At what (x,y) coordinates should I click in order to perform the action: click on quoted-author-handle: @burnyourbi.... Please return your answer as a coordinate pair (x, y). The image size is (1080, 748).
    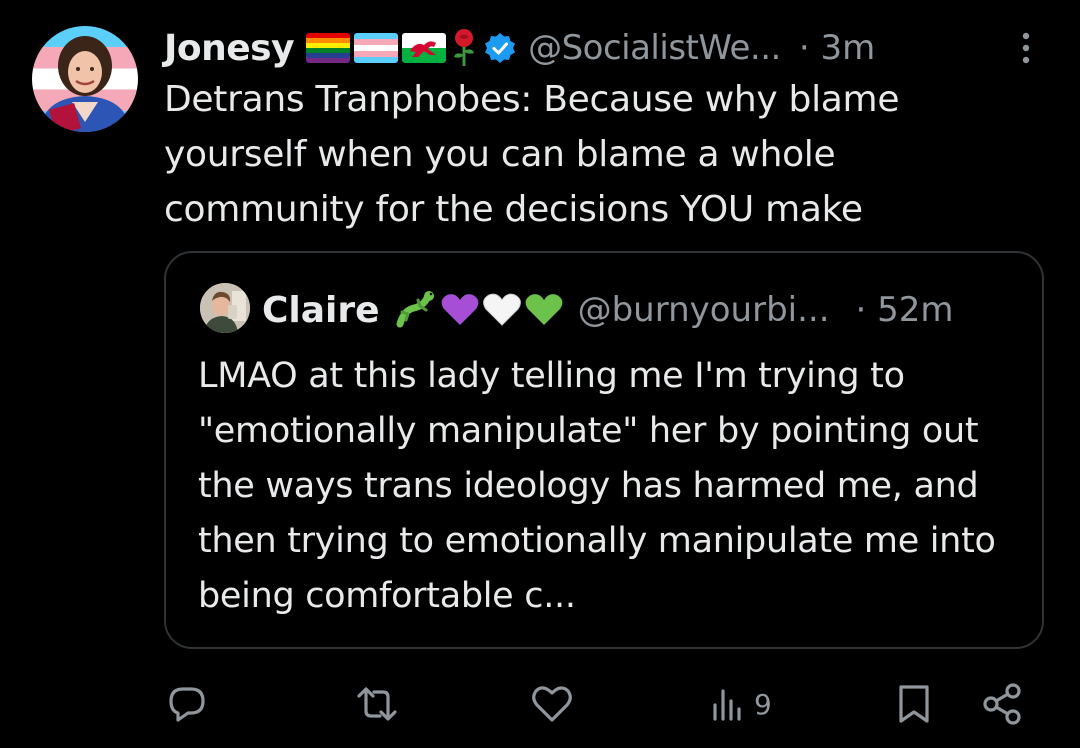
    Looking at the image, I should click on (704, 310).